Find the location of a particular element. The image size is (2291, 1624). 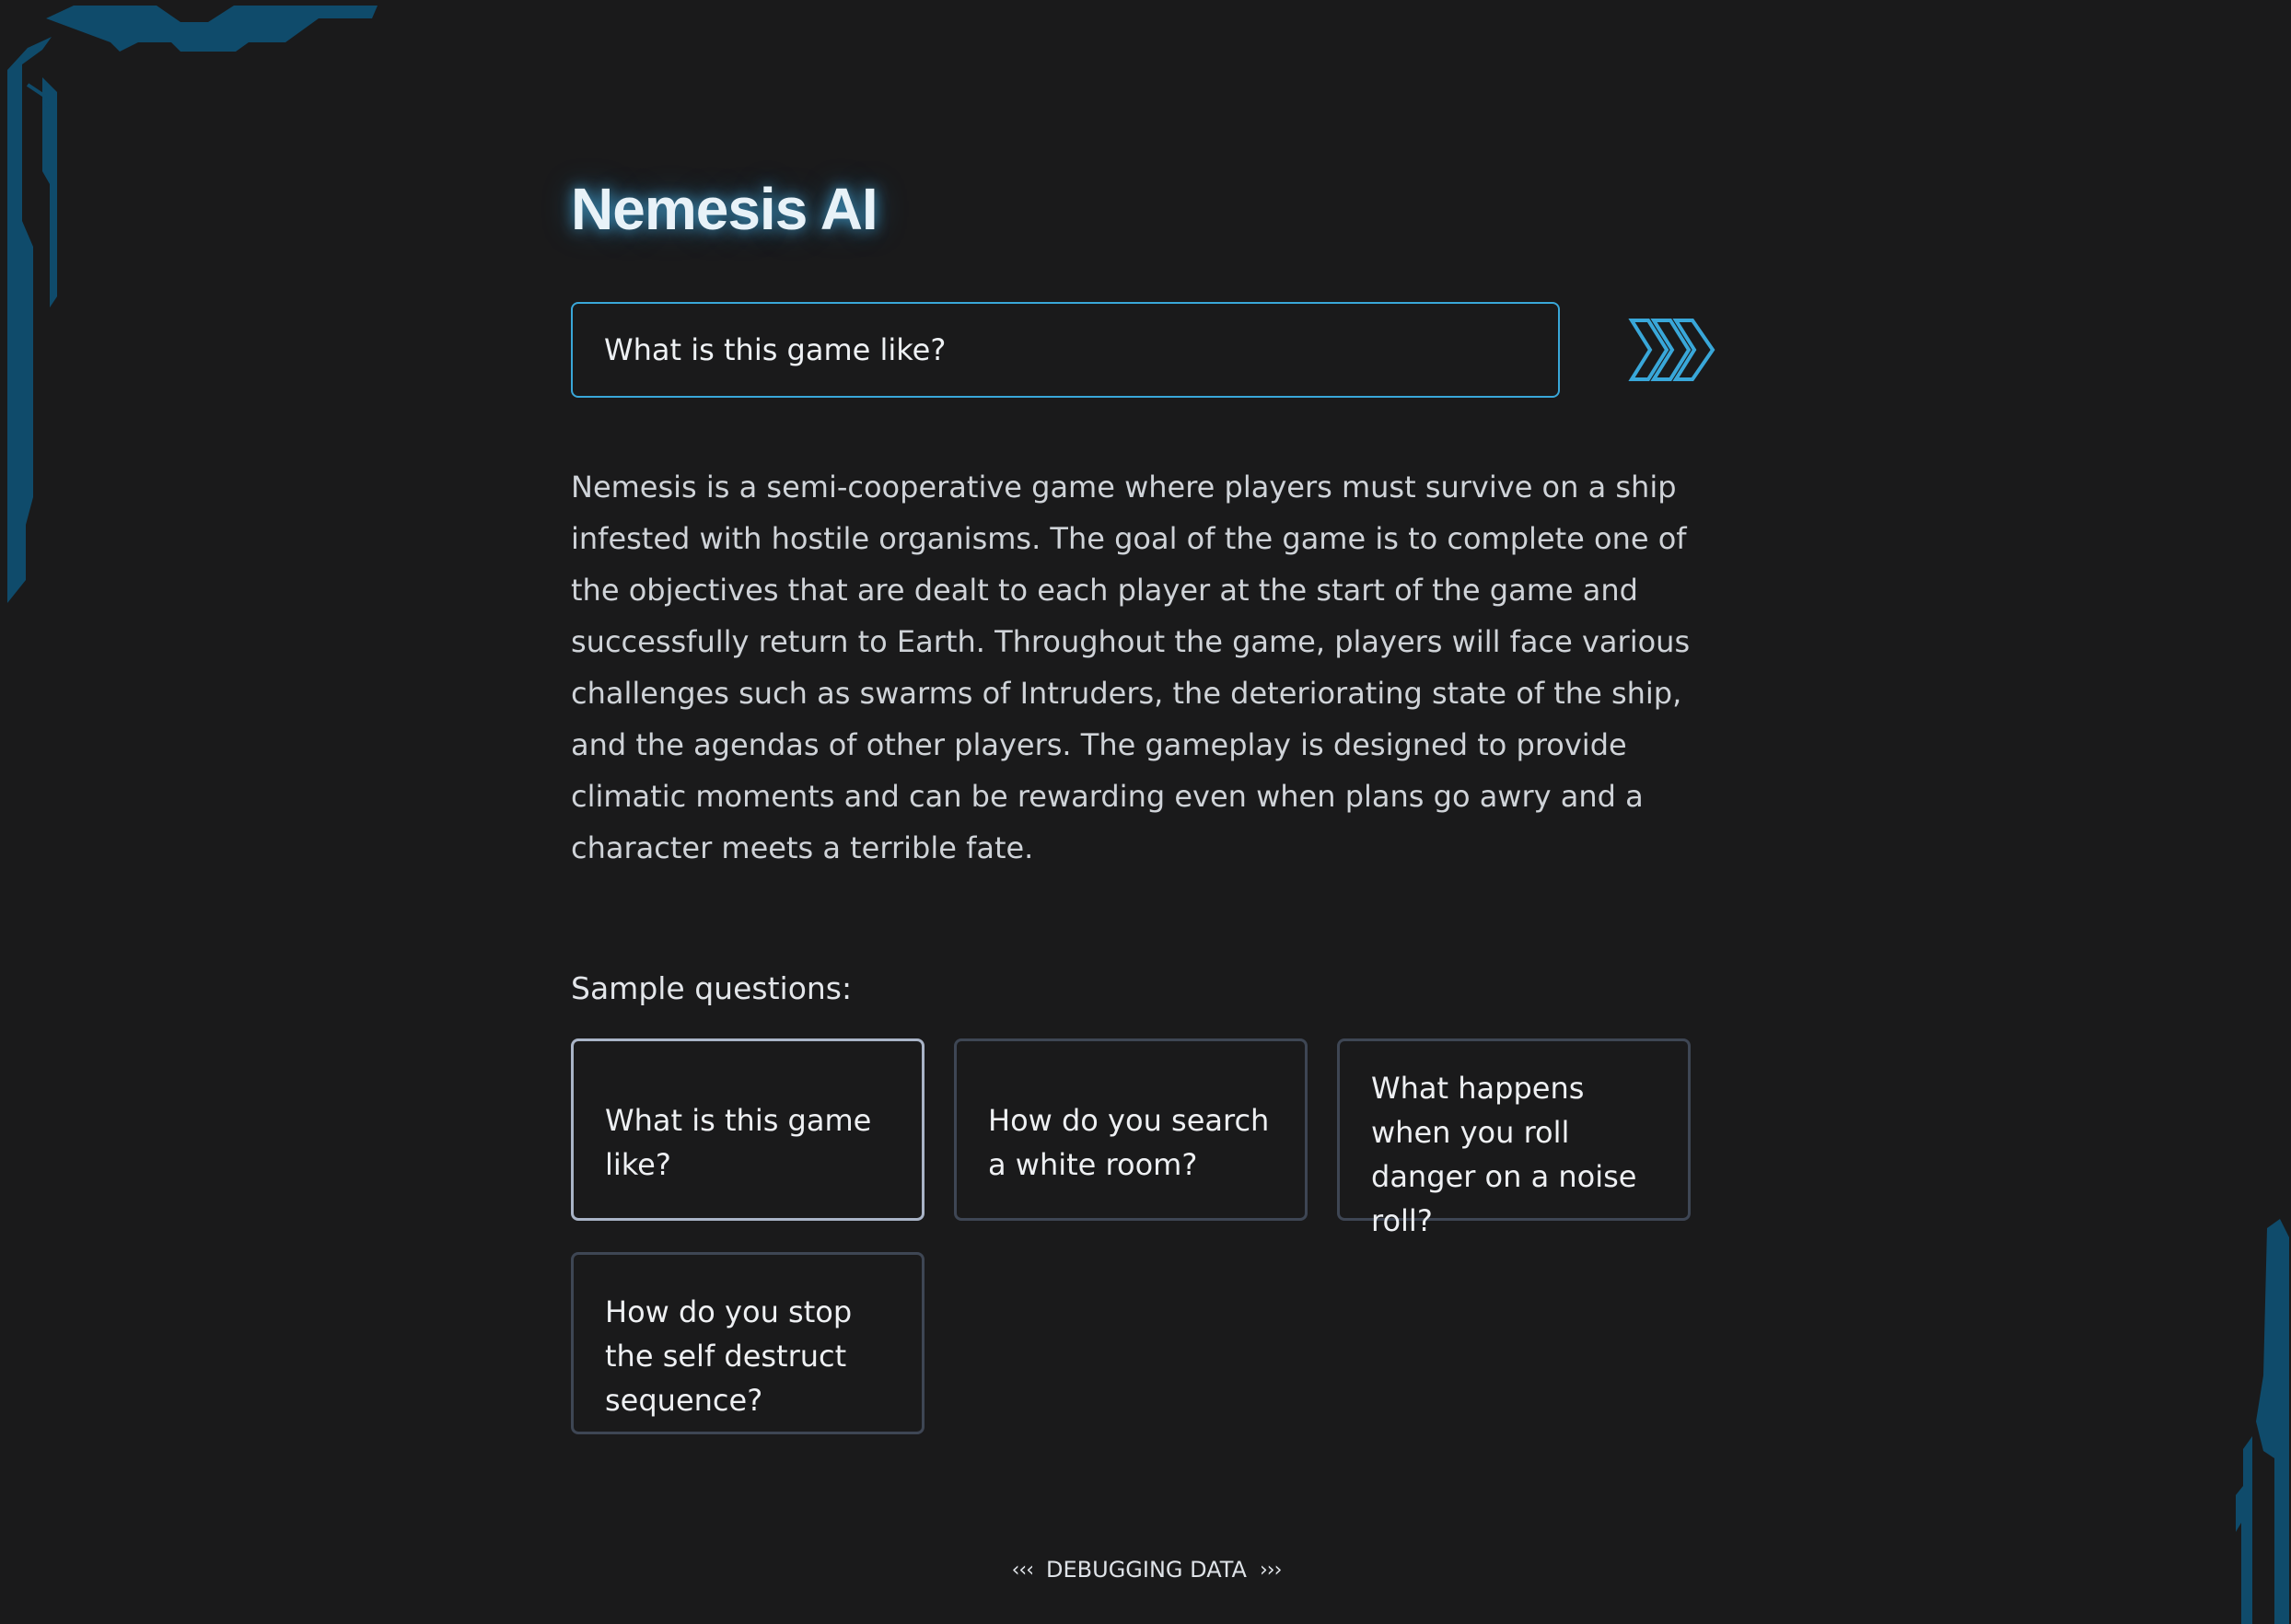

query-row is located at coordinates (1149, 350).